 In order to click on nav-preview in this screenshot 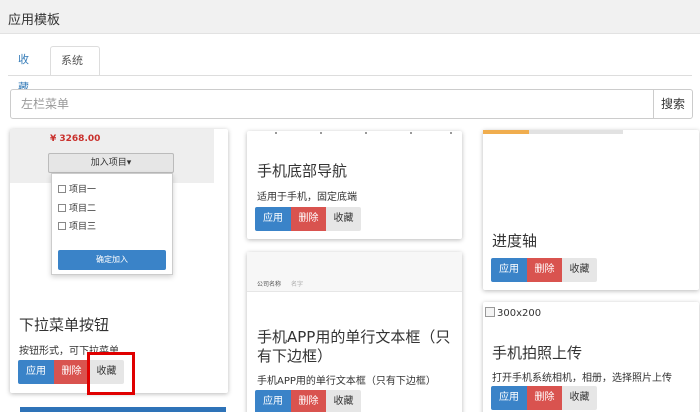, I will do `click(358, 134)`.